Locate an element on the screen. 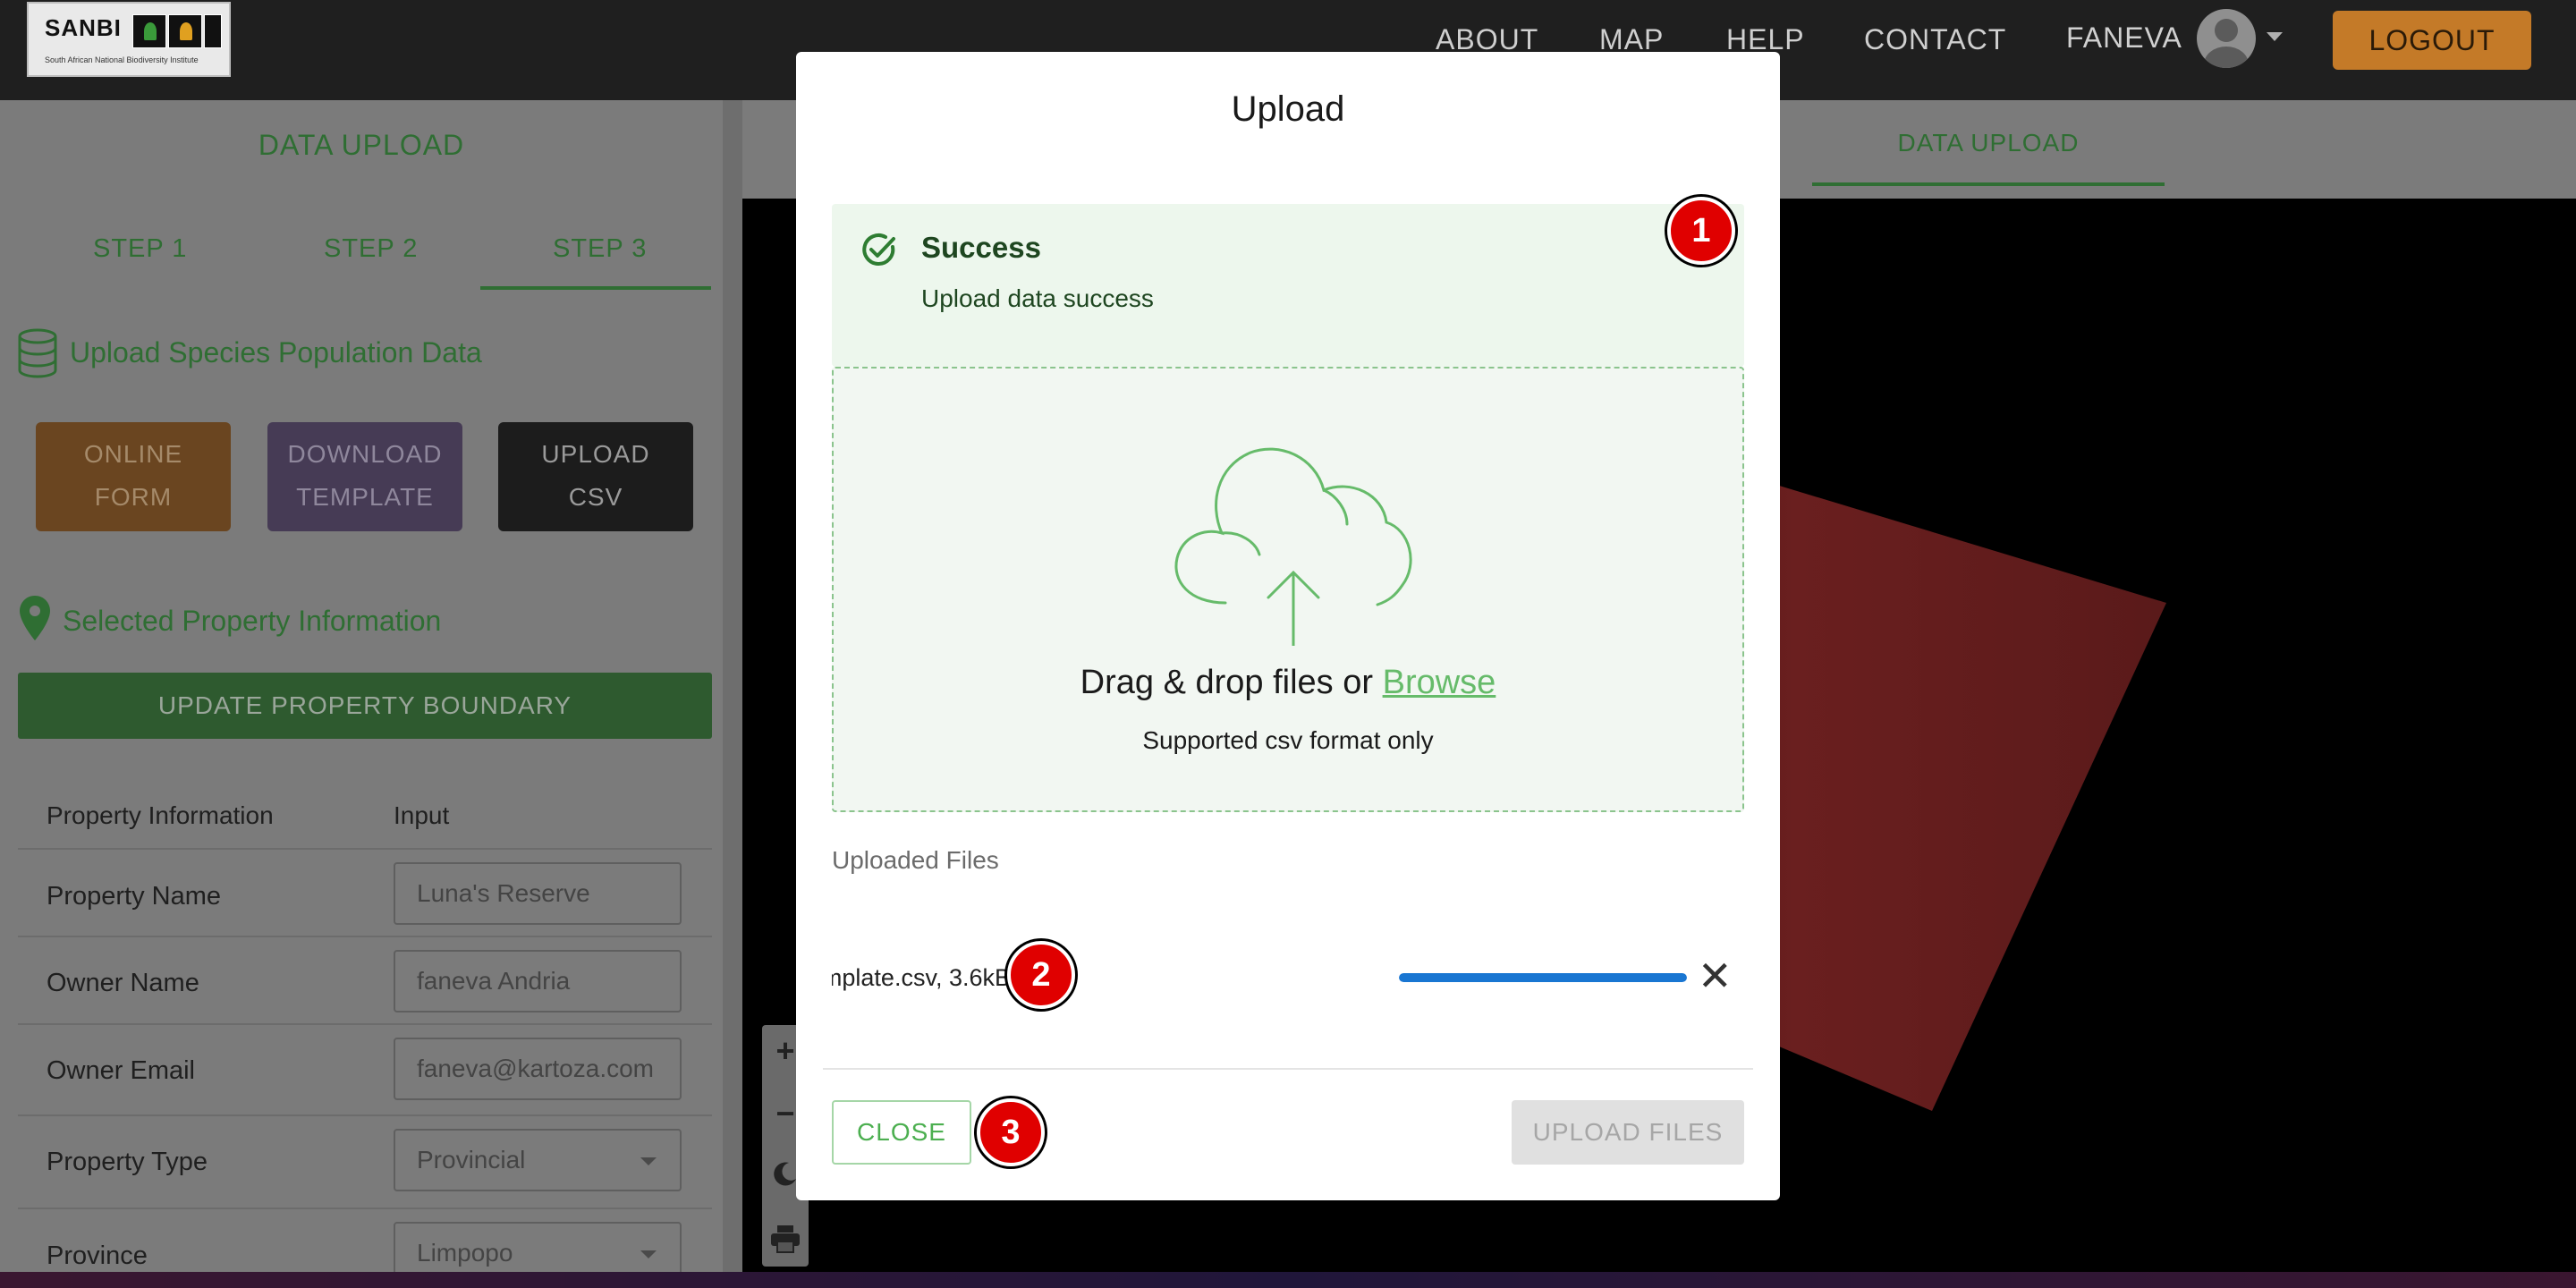 The width and height of the screenshot is (2576, 1288). property-type-select: Provincial is located at coordinates (538, 1160).